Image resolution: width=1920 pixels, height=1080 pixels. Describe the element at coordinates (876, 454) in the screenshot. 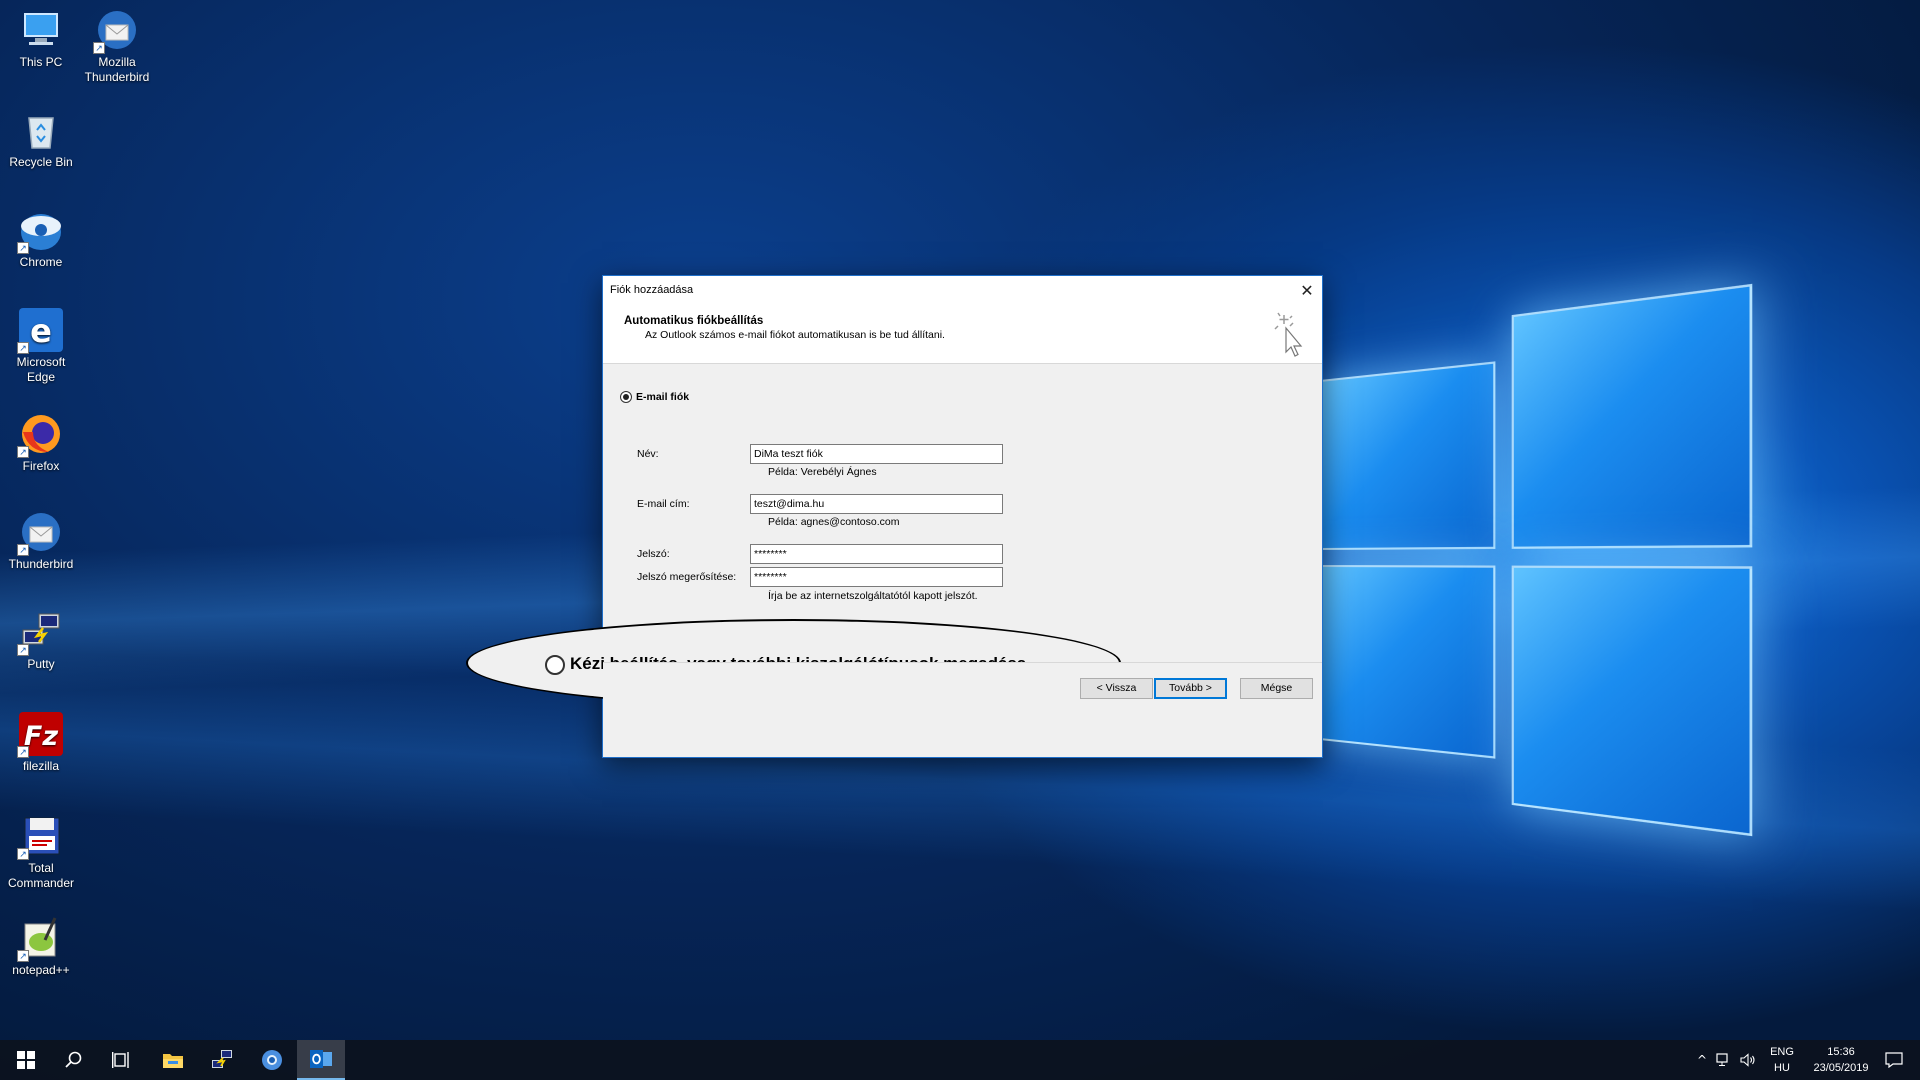

I see `name-field` at that location.